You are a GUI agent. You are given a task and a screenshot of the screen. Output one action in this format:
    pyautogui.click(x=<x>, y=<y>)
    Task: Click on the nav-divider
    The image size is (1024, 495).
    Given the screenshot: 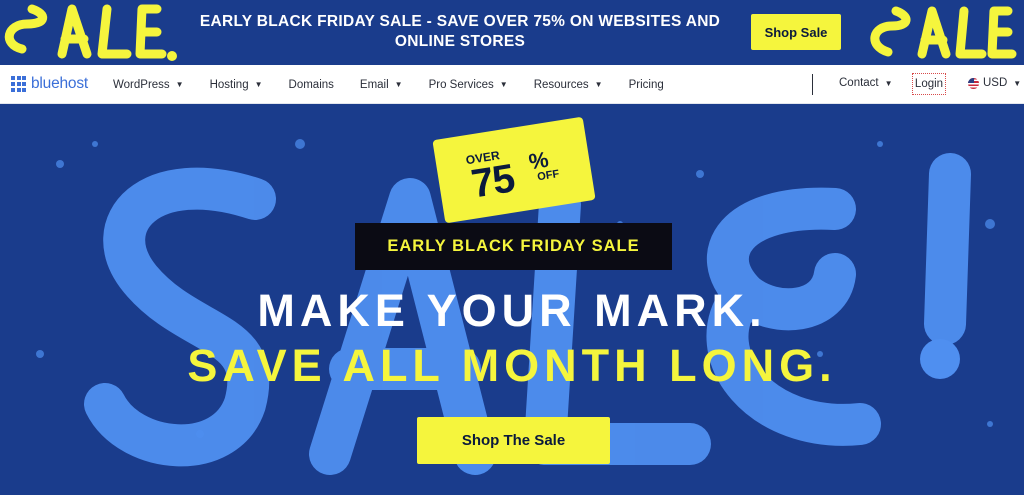 What is the action you would take?
    pyautogui.click(x=812, y=84)
    